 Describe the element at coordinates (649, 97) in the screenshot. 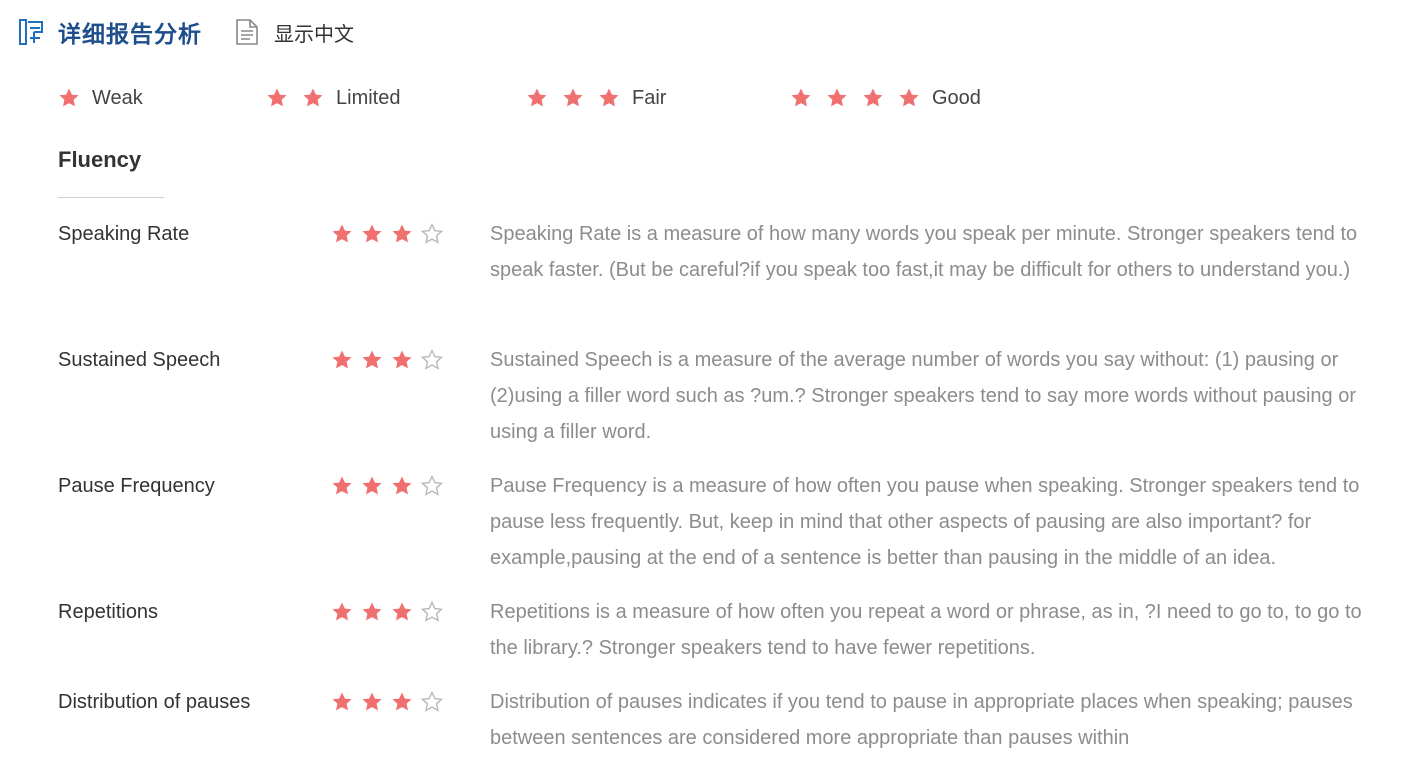

I see `legend-label: Fair` at that location.